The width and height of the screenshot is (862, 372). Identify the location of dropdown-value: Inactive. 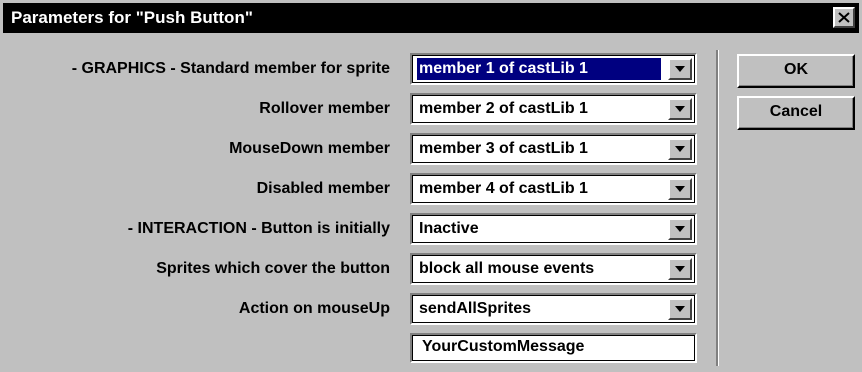
(449, 228).